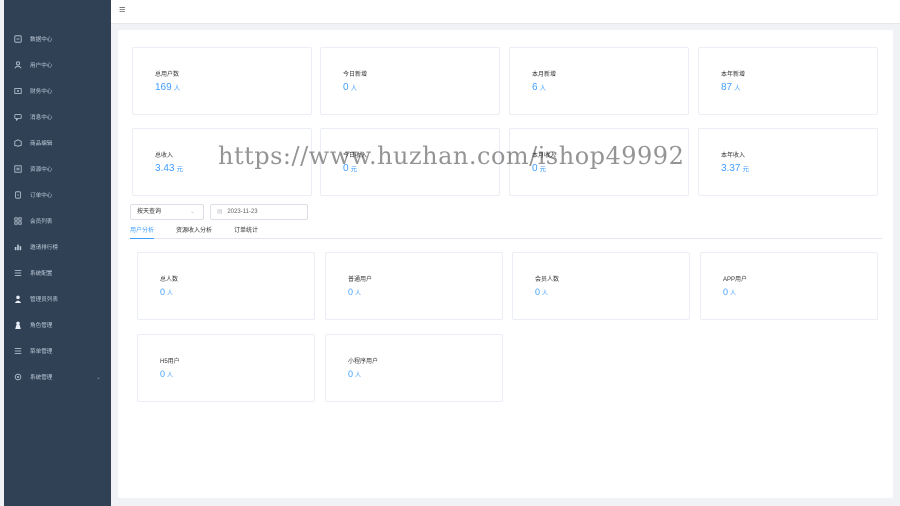  Describe the element at coordinates (169, 280) in the screenshot. I see `stat-label: 总人数` at that location.